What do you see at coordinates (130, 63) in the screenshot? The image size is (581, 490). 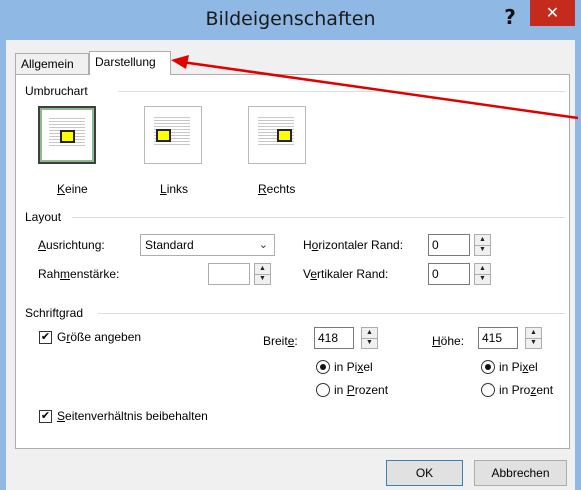 I see `tab-darstellung: Darstellung` at bounding box center [130, 63].